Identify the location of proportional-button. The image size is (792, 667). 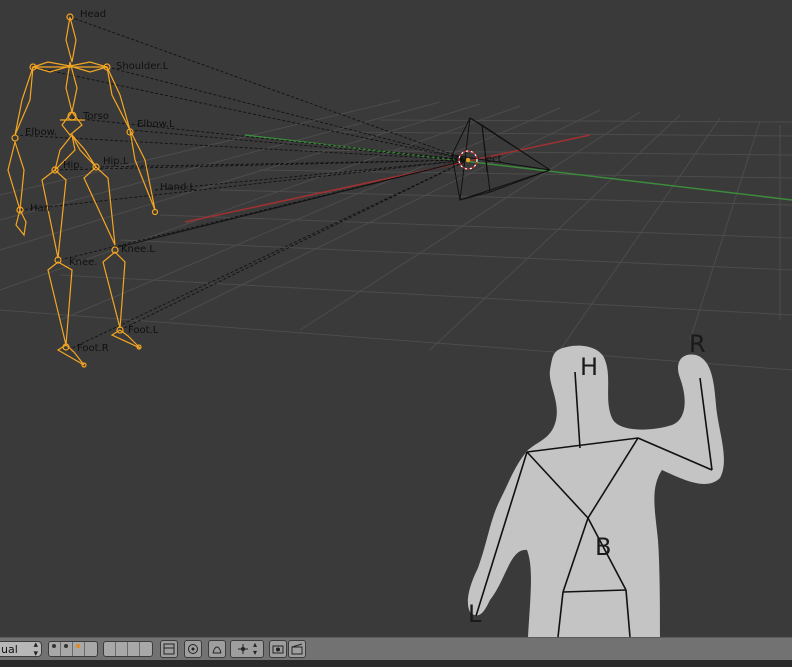
(217, 649).